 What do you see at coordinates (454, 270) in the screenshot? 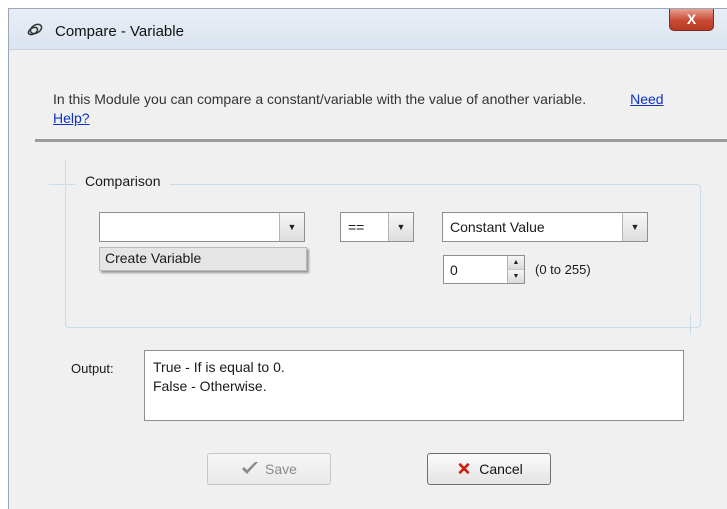
I see `constant-value: 0` at bounding box center [454, 270].